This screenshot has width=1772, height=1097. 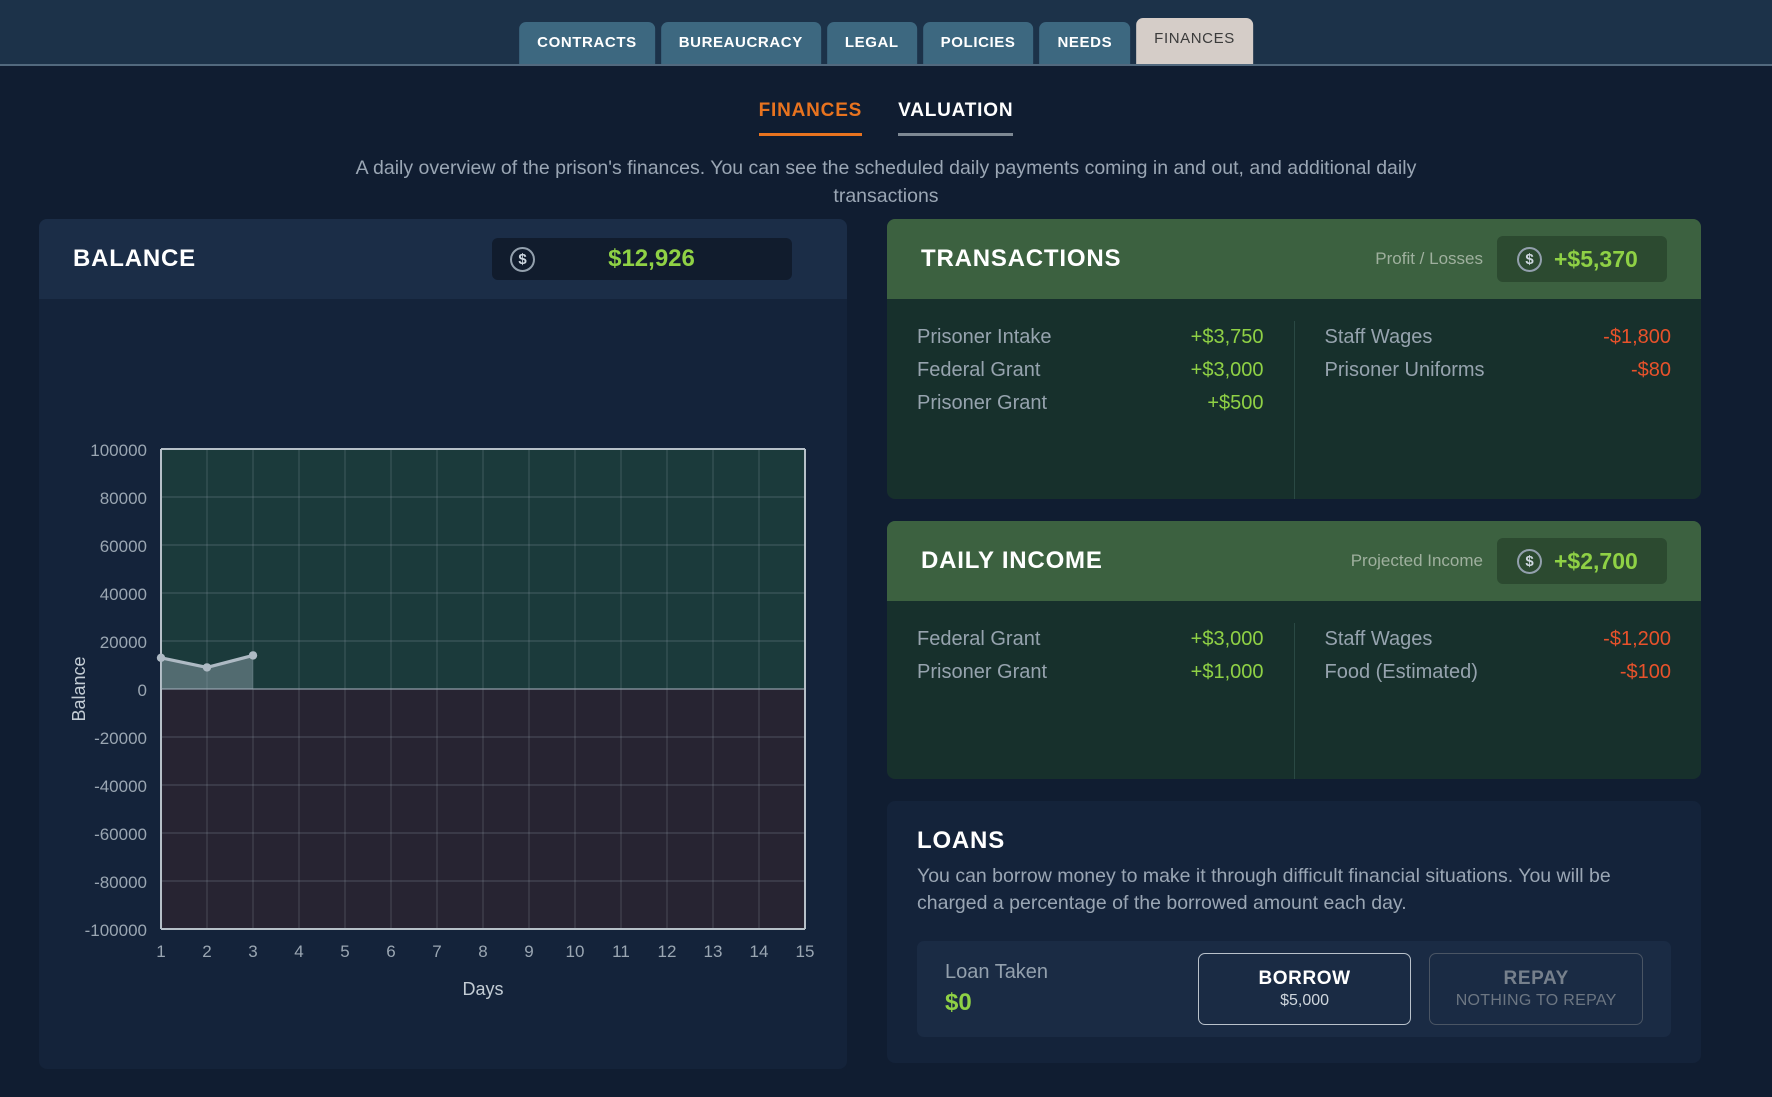 I want to click on svg-text: 13, so click(x=713, y=951).